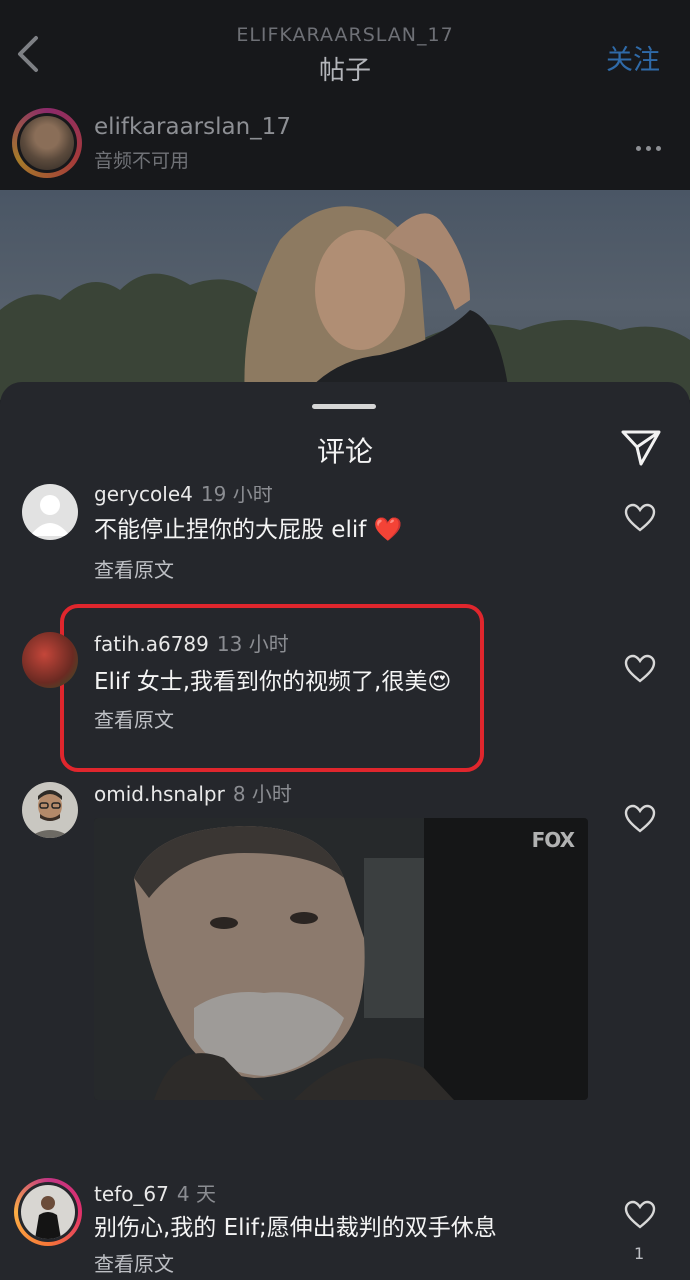 The image size is (690, 1280). Describe the element at coordinates (344, 71) in the screenshot. I see `page-title: 帖子` at that location.